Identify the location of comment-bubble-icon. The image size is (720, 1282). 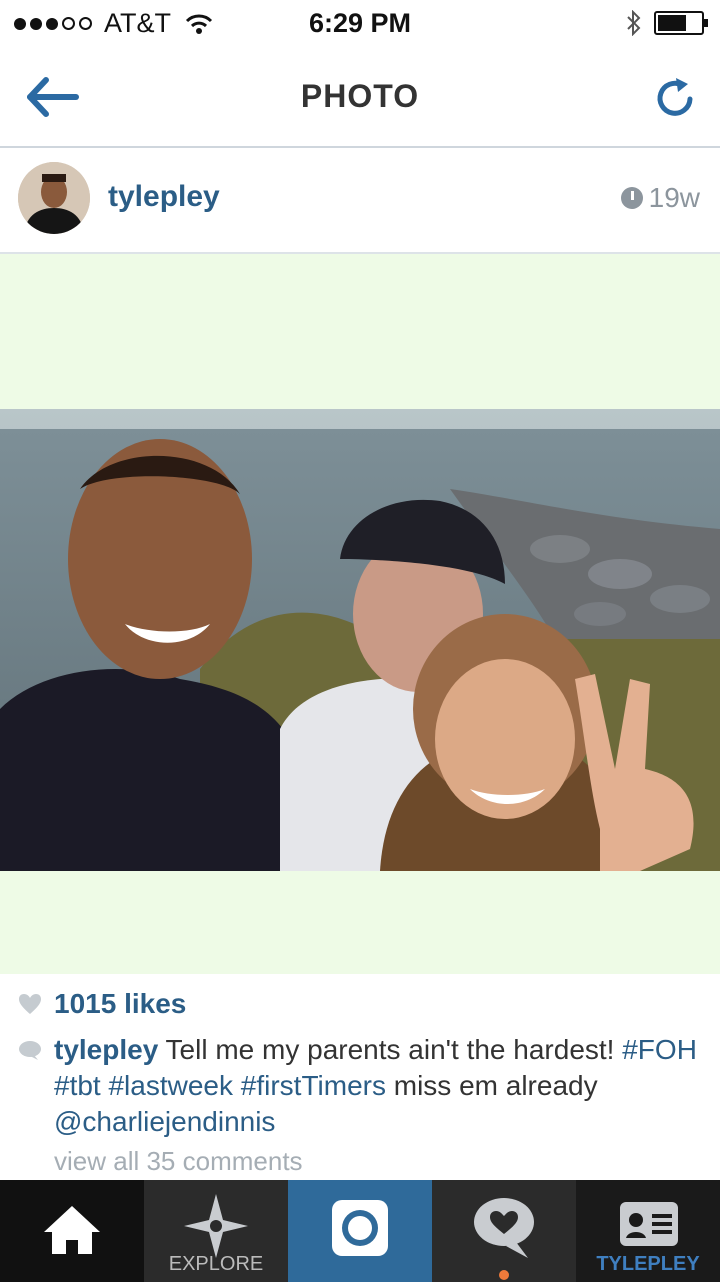
(30, 1050).